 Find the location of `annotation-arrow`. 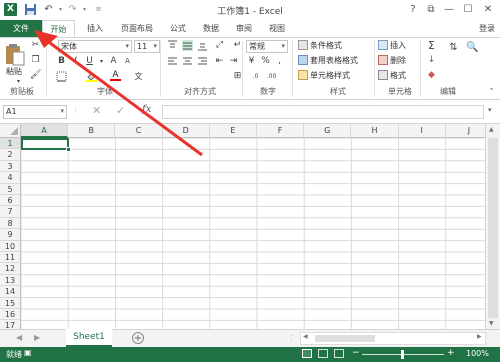

annotation-arrow is located at coordinates (118, 93).